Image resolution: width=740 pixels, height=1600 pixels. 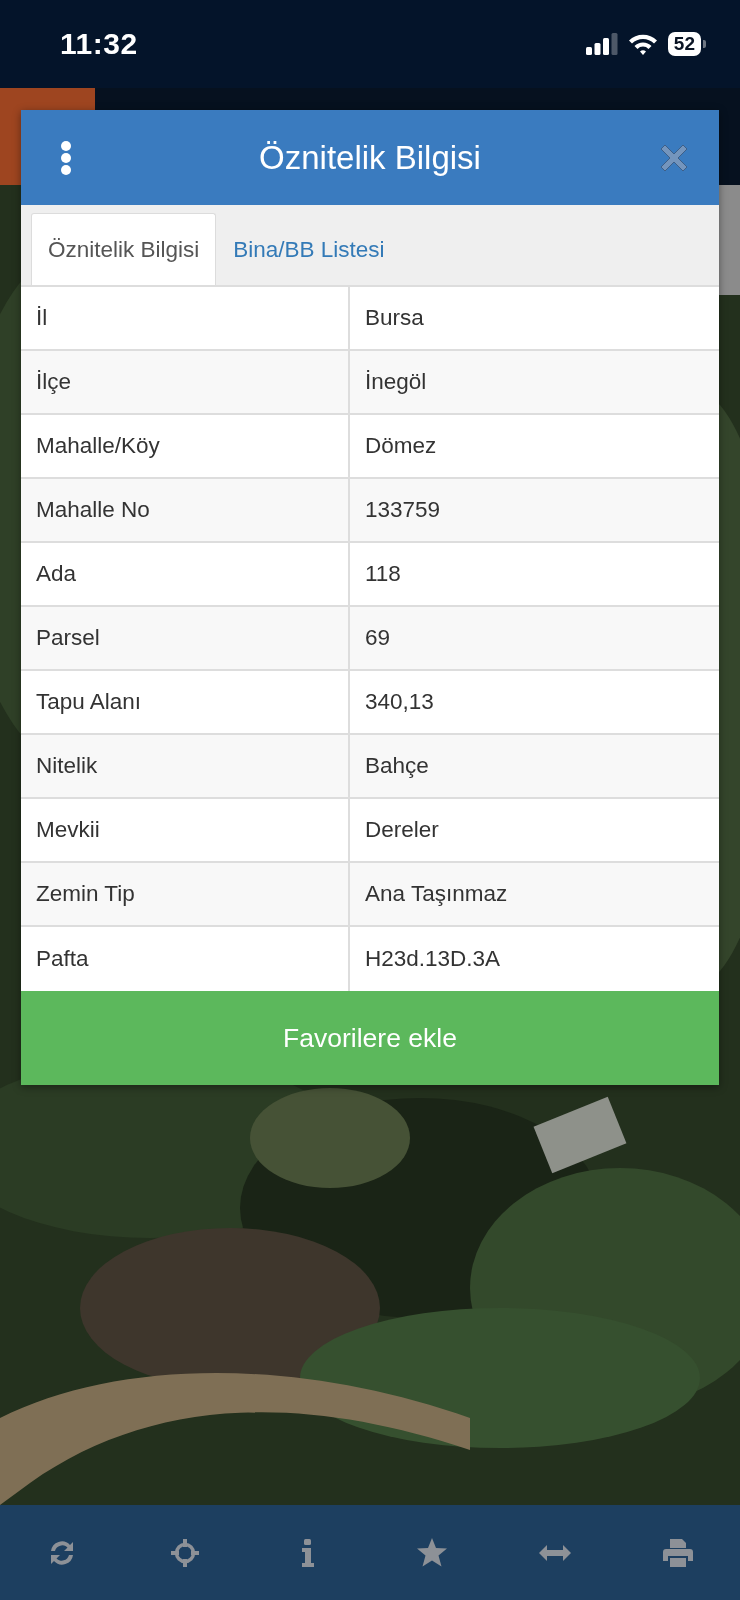 I want to click on attribute-value-cell: Ana Taşınmaz, so click(x=534, y=895).